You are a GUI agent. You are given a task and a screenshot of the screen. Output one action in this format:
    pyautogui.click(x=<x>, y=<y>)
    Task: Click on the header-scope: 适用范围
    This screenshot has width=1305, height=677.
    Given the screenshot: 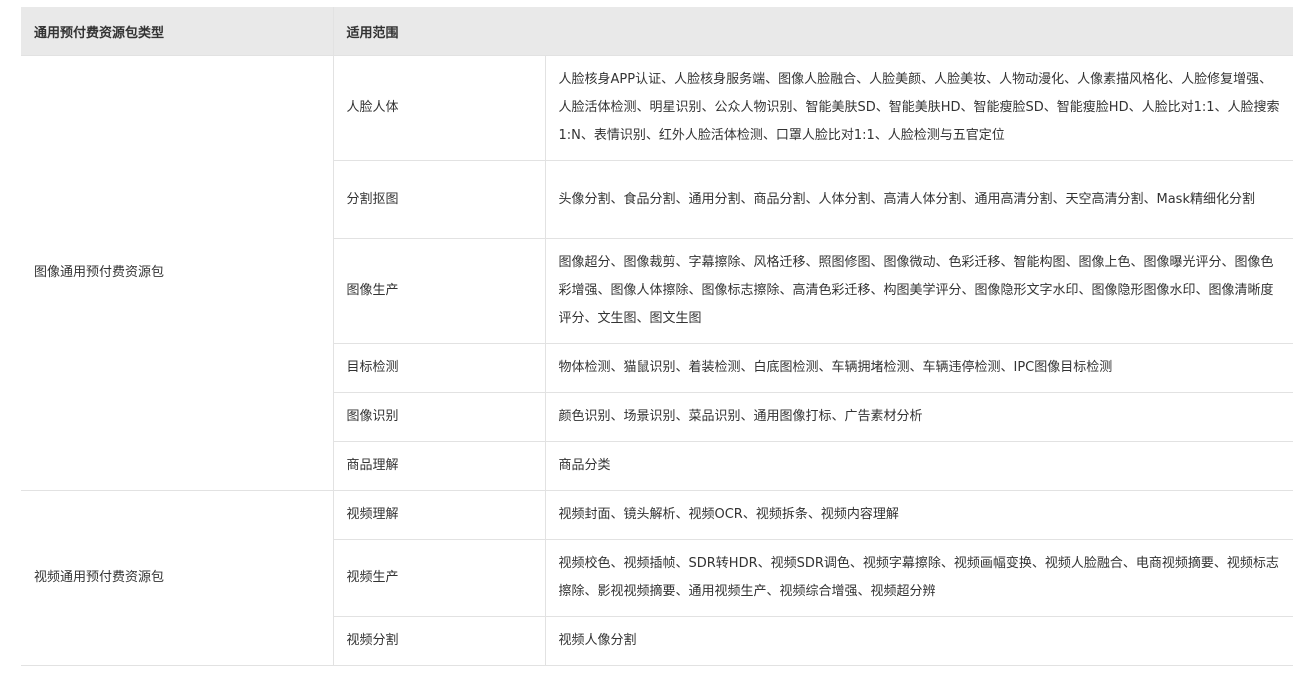 What is the action you would take?
    pyautogui.click(x=813, y=31)
    